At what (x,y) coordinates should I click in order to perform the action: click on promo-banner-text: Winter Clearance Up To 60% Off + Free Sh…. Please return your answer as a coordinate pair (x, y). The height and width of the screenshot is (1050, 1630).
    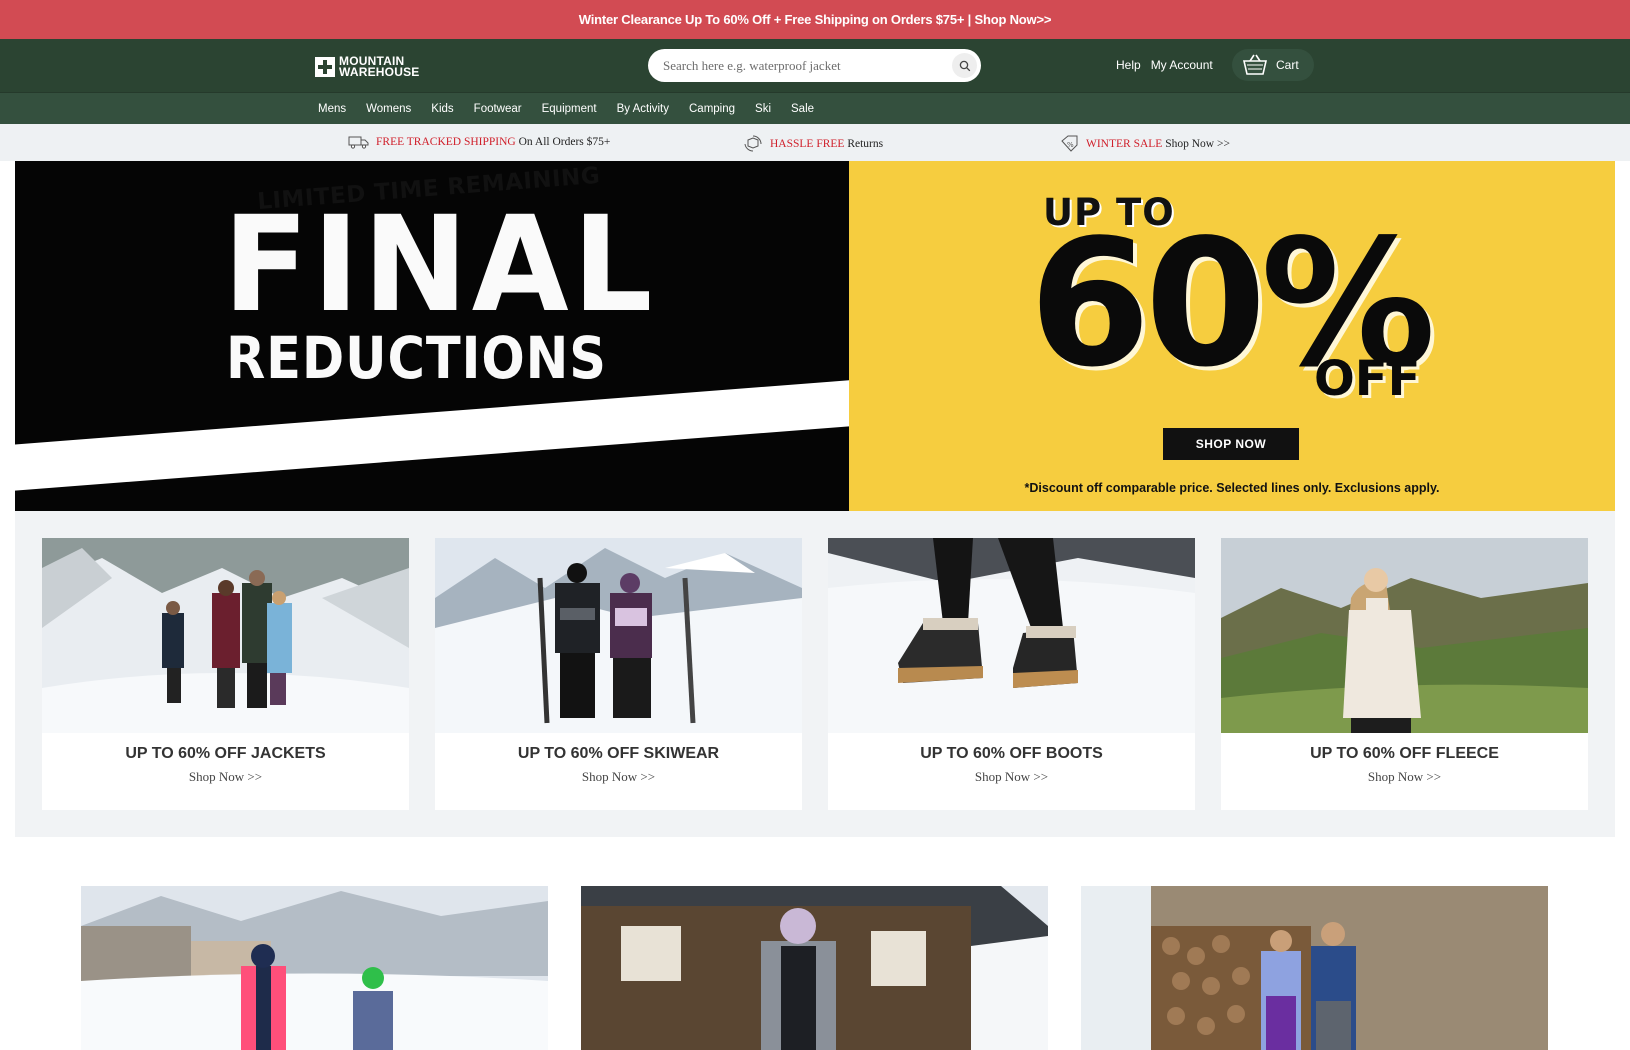
    Looking at the image, I should click on (815, 19).